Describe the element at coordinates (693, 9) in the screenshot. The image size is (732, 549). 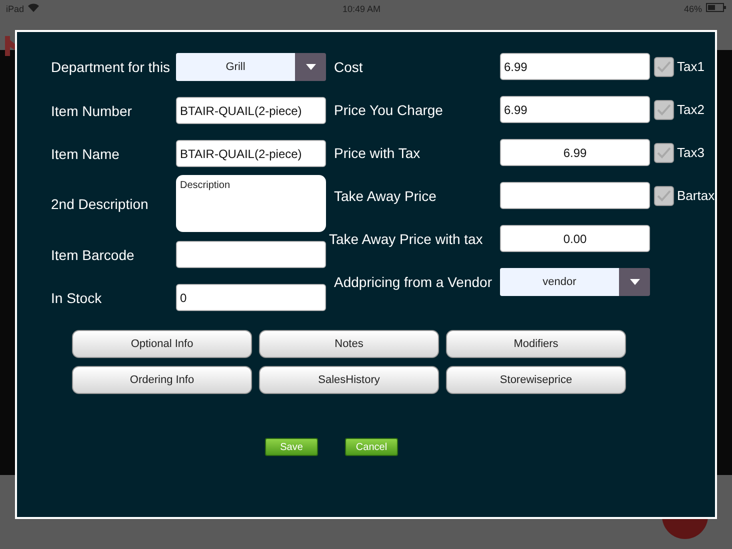
I see `battery-percent: 46%` at that location.